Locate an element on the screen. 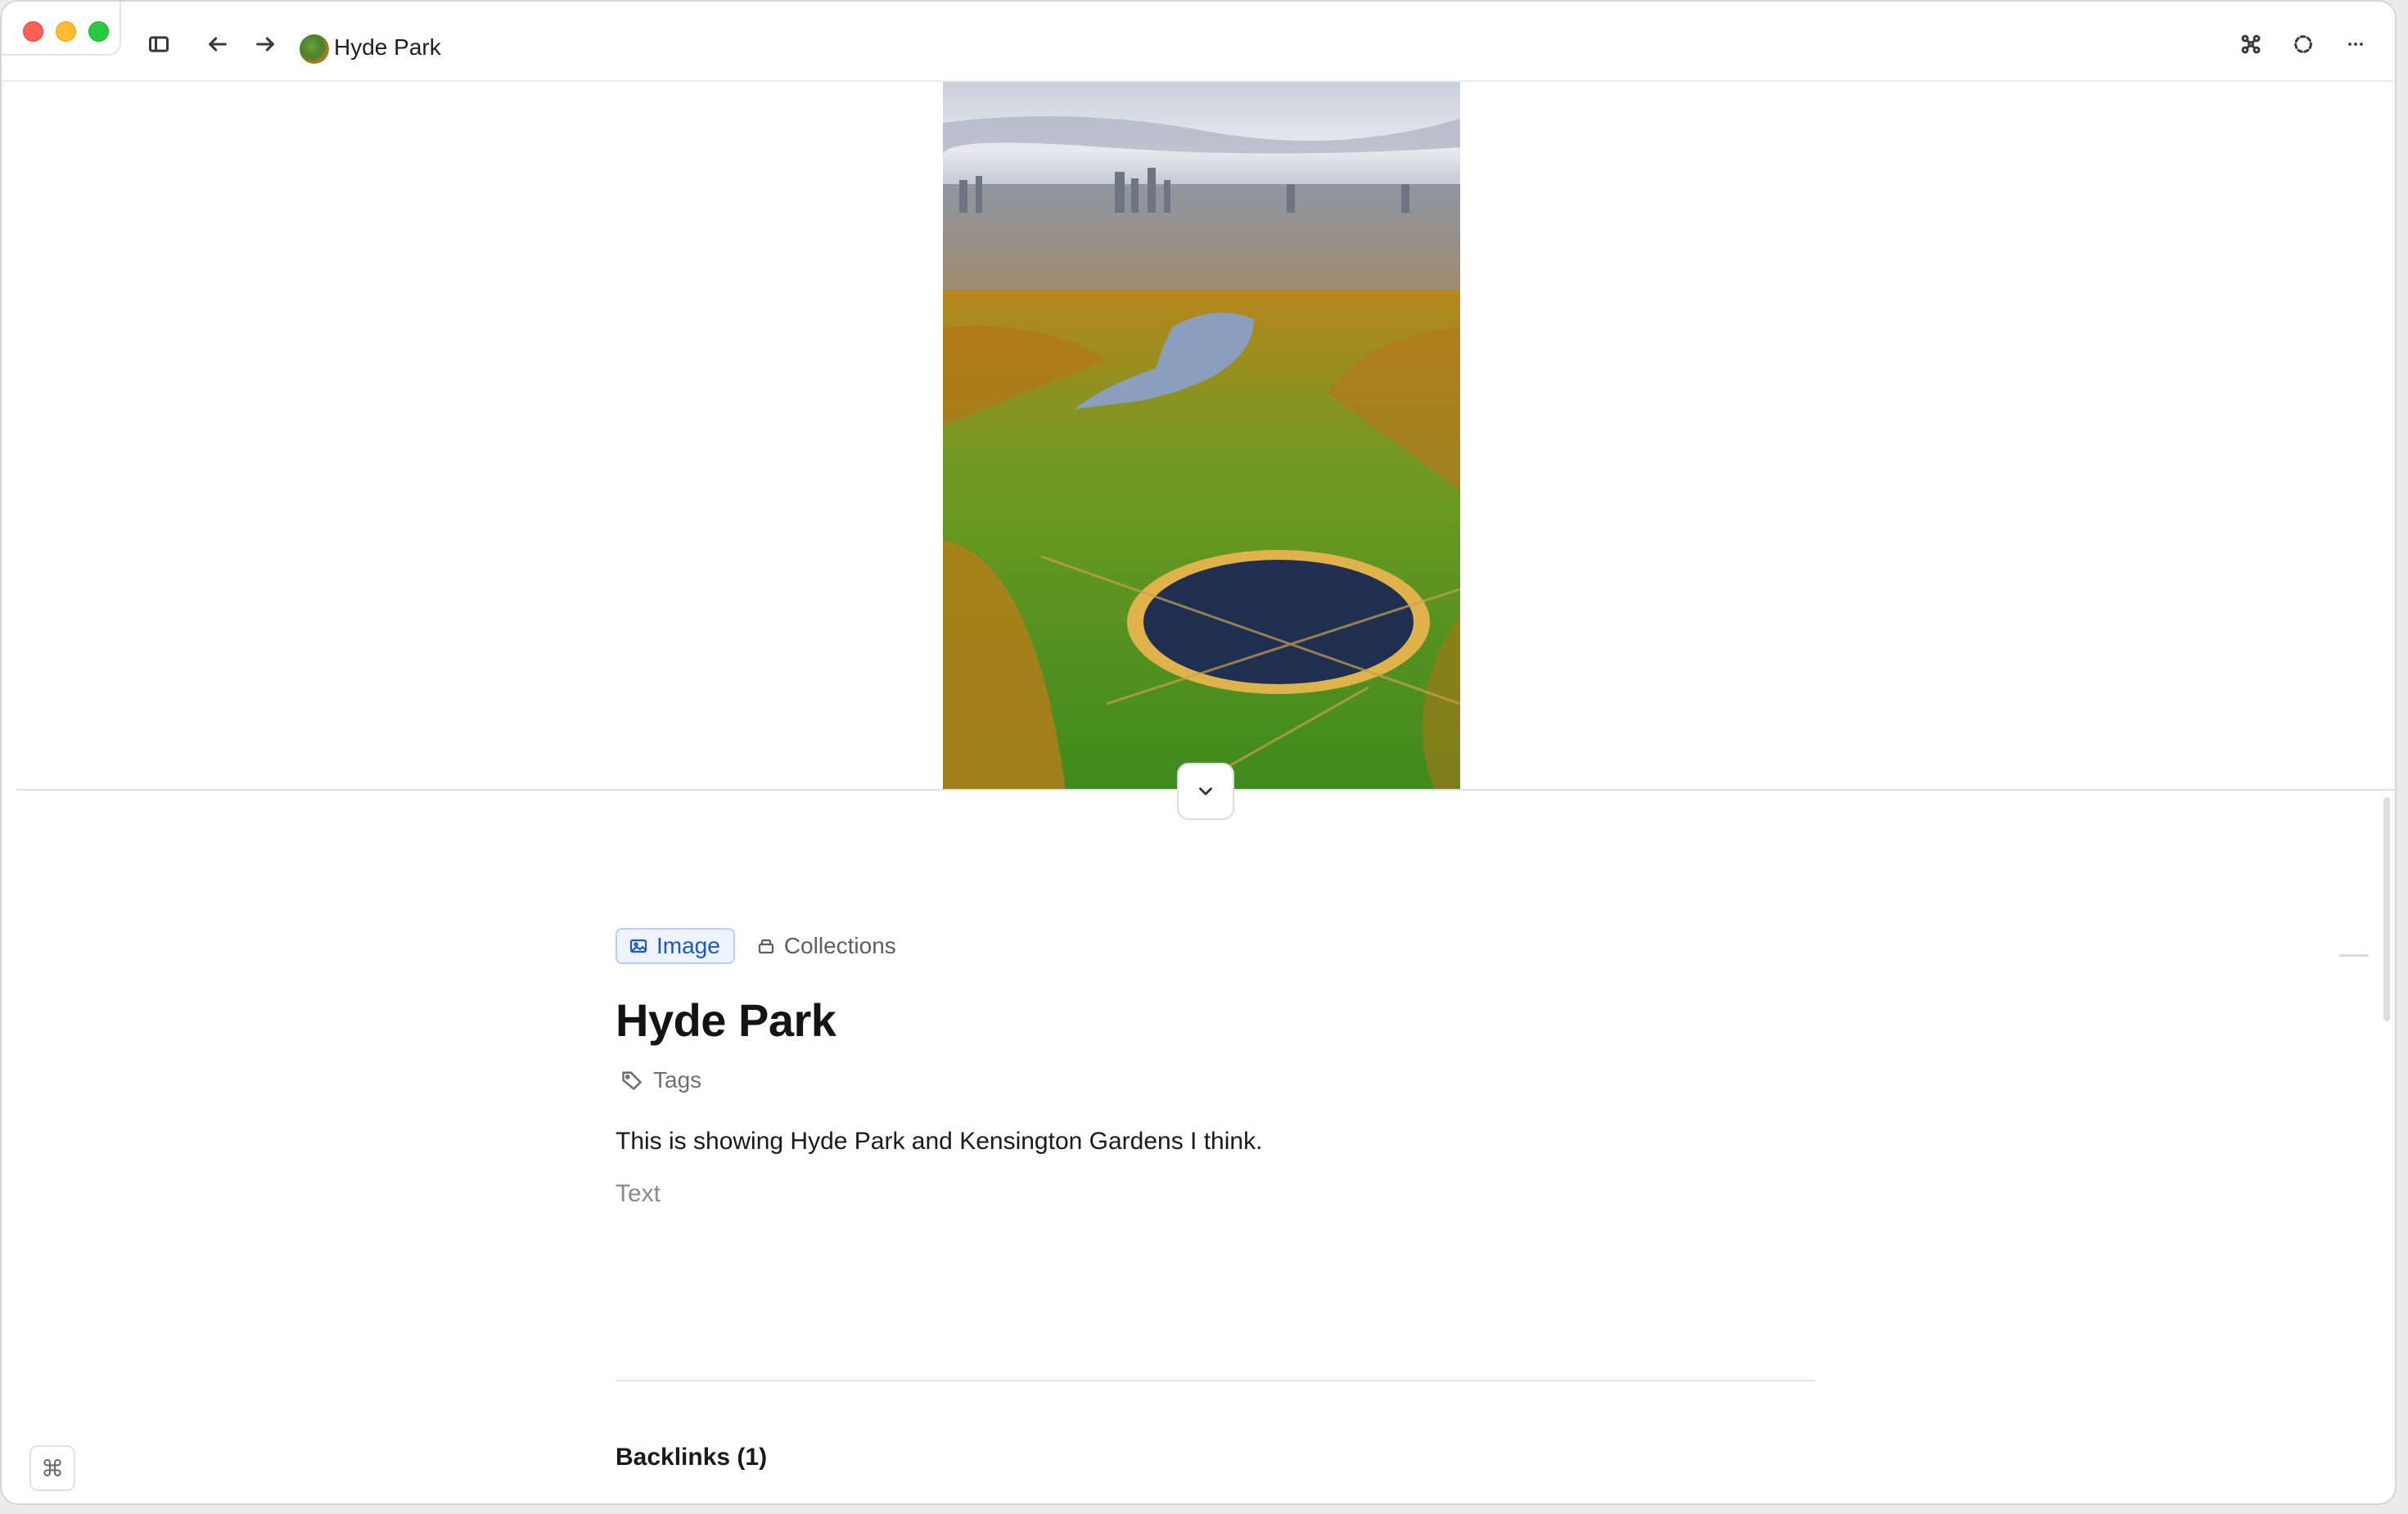 This screenshot has height=1514, width=2408. close-window-button is located at coordinates (33, 31).